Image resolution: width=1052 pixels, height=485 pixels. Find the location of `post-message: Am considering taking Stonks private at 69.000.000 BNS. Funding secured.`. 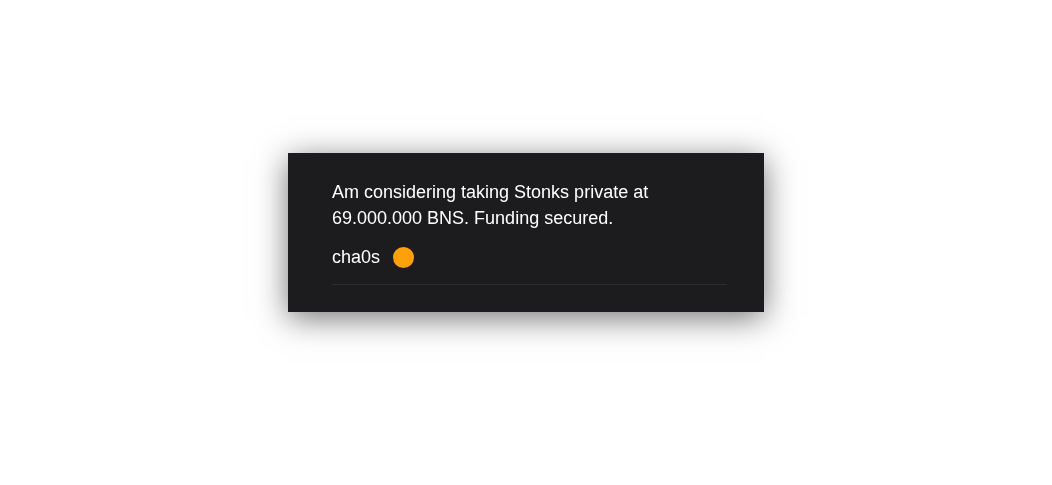

post-message: Am considering taking Stonks private at 69.000.000 BNS. Funding secured. is located at coordinates (491, 205).